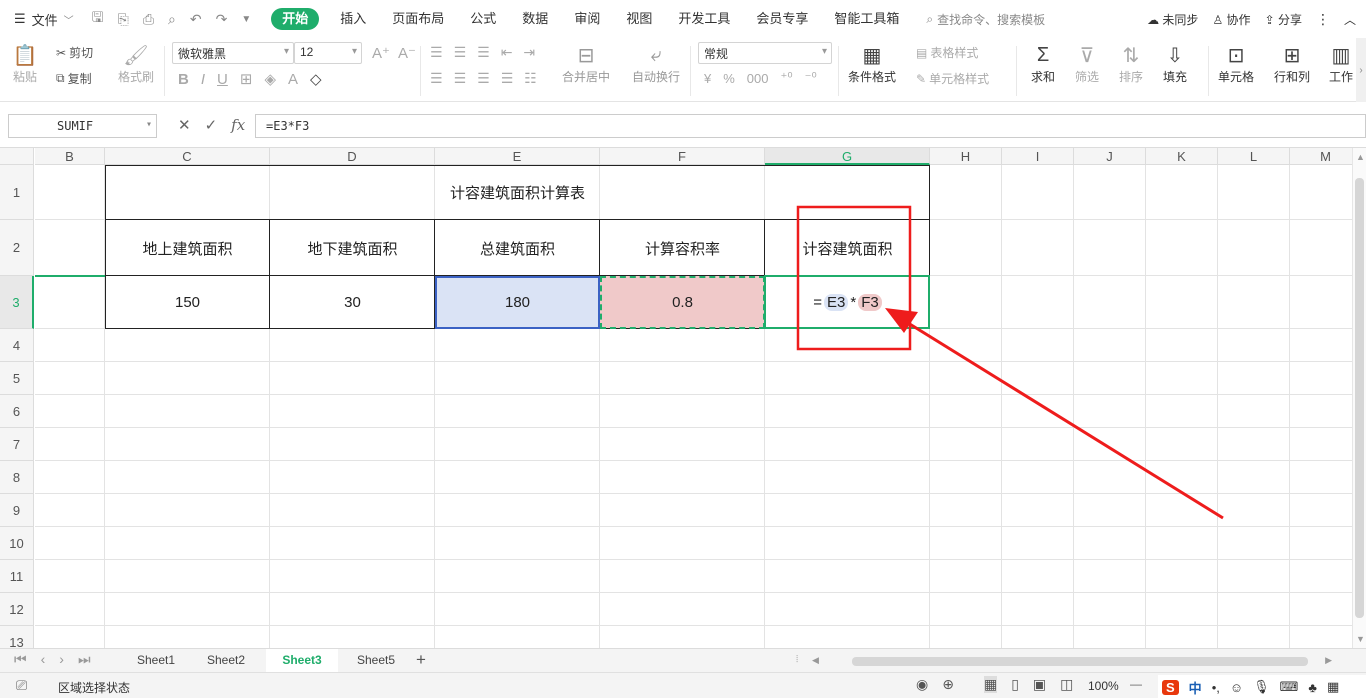 The height and width of the screenshot is (699, 1366). I want to click on tab-0: 开始, so click(295, 19).